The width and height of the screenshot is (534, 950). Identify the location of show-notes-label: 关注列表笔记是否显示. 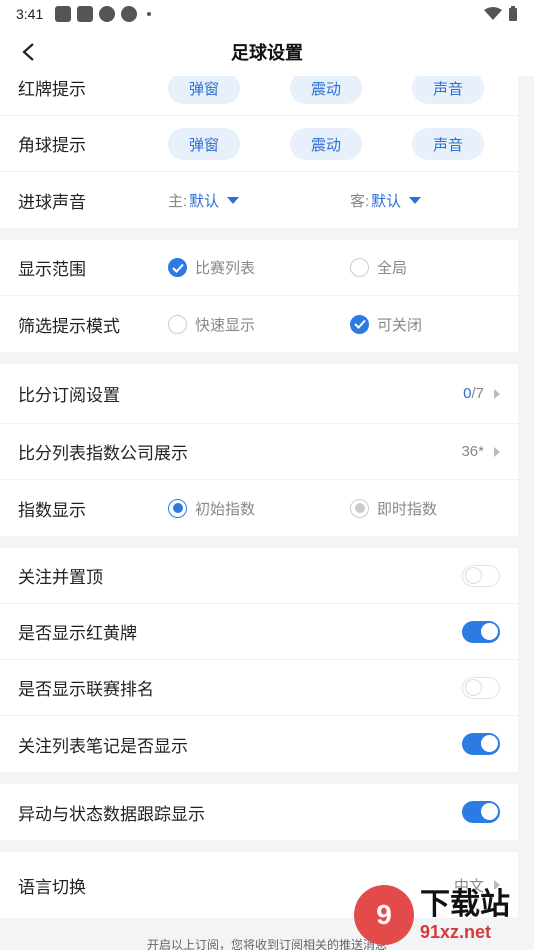
(103, 746).